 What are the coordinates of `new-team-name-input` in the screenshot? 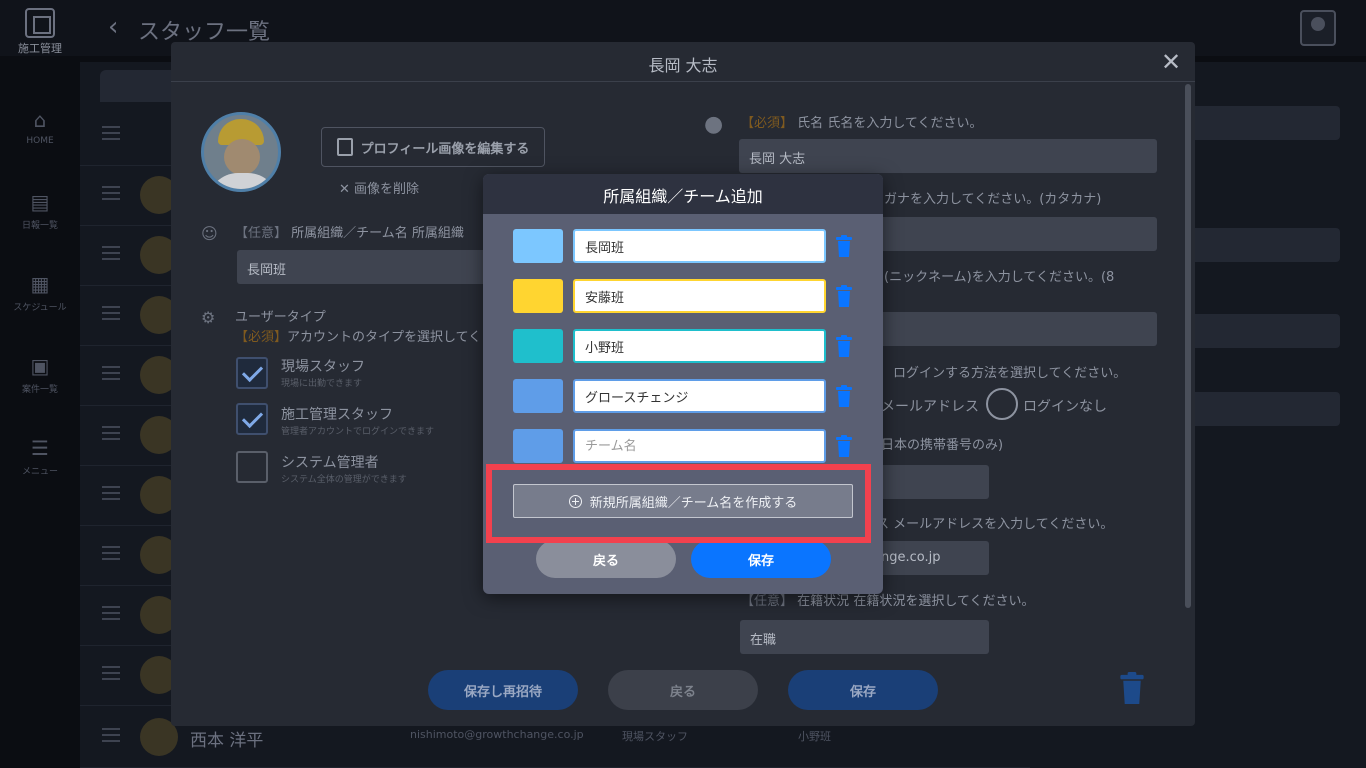 It's located at (699, 446).